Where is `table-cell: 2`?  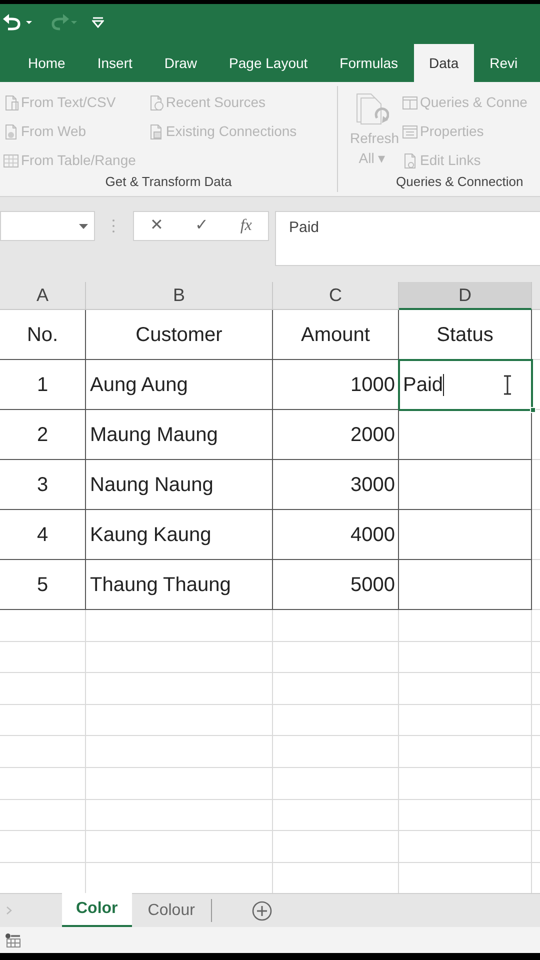
table-cell: 2 is located at coordinates (43, 435).